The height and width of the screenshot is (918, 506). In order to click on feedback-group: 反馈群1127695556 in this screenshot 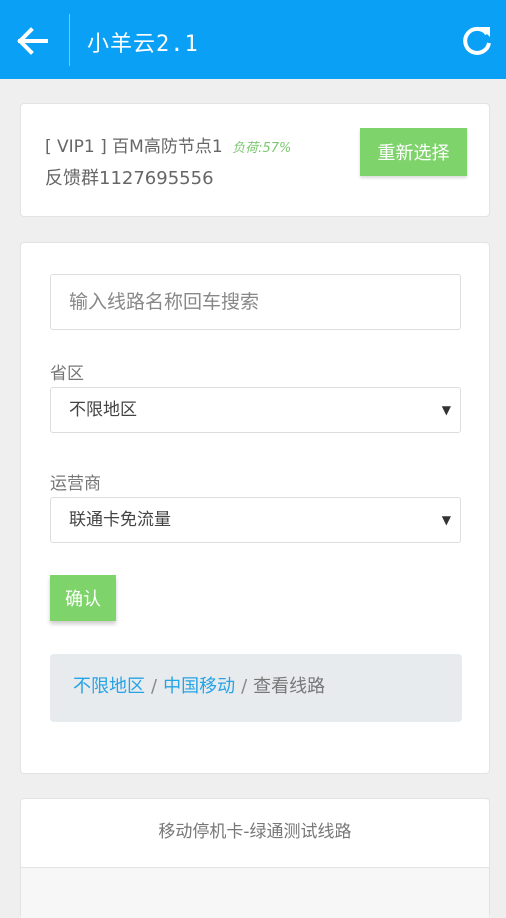, I will do `click(129, 178)`.